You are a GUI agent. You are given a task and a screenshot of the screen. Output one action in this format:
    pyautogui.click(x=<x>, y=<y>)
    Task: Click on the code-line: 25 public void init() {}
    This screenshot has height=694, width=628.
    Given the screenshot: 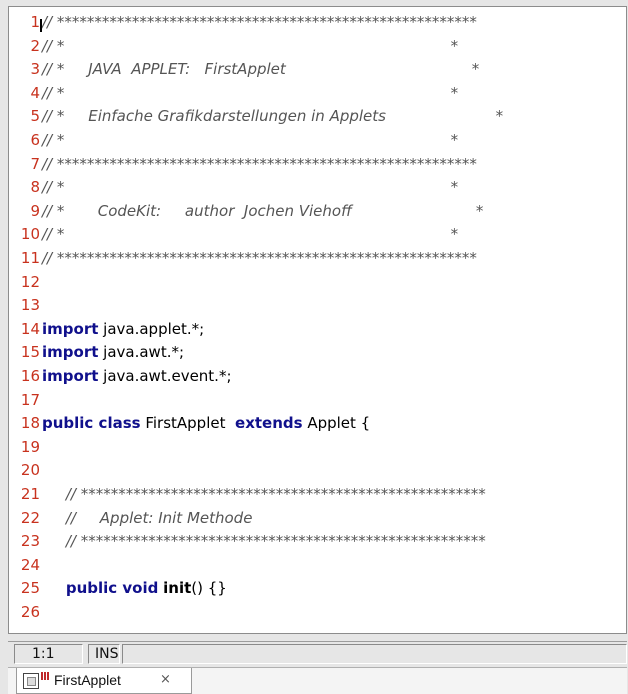 What is the action you would take?
    pyautogui.click(x=317, y=589)
    